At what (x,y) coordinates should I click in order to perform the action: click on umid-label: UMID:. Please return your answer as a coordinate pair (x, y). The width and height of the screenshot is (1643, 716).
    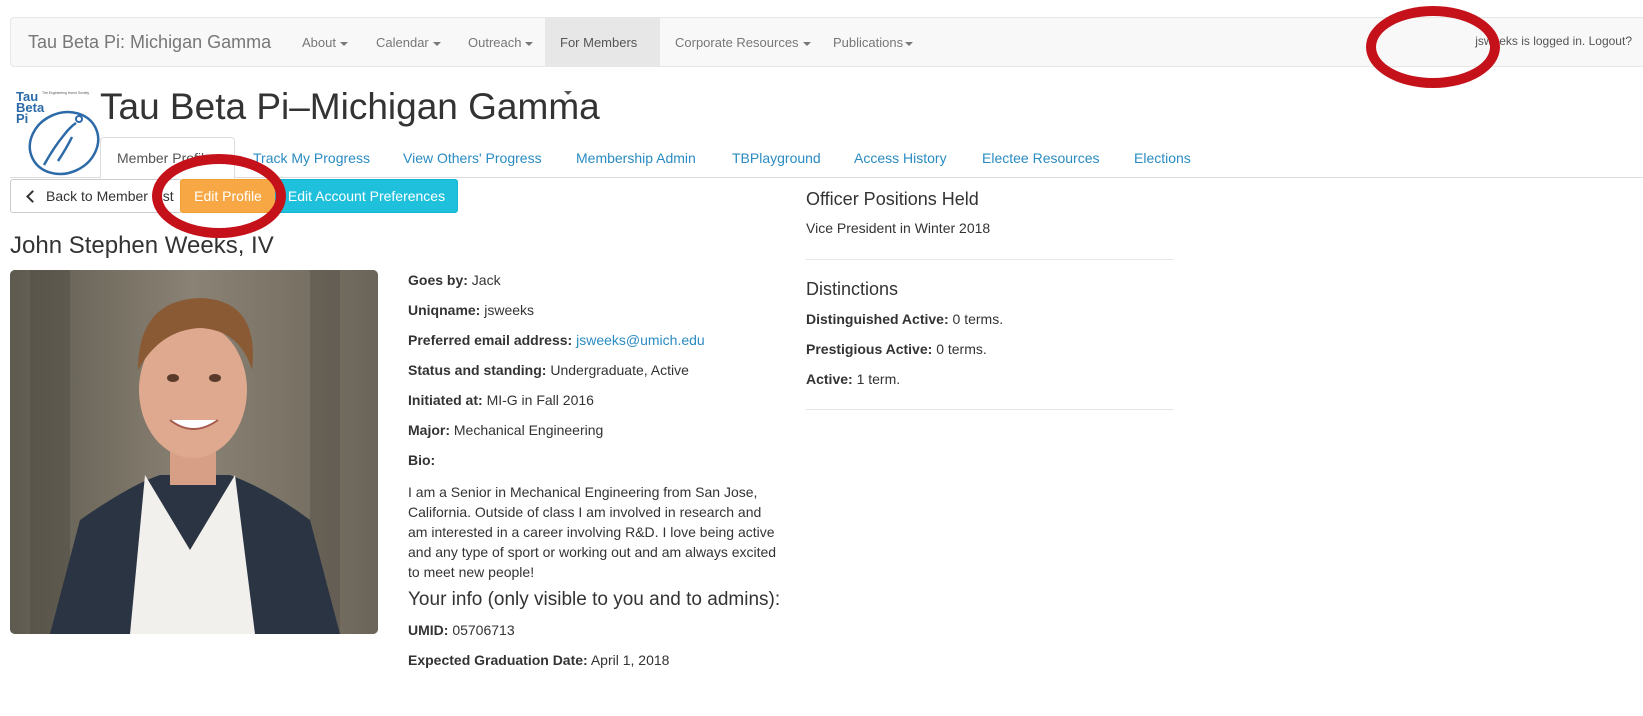
    Looking at the image, I should click on (428, 630).